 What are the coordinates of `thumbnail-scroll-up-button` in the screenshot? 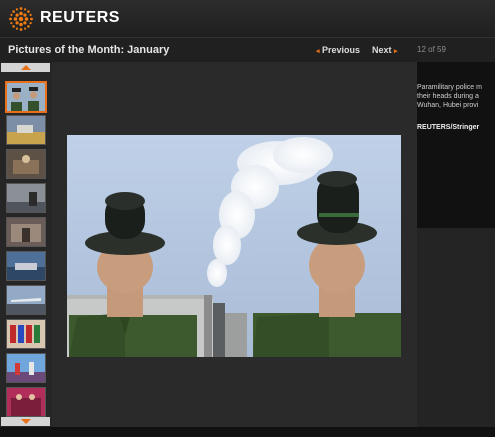 It's located at (25, 67).